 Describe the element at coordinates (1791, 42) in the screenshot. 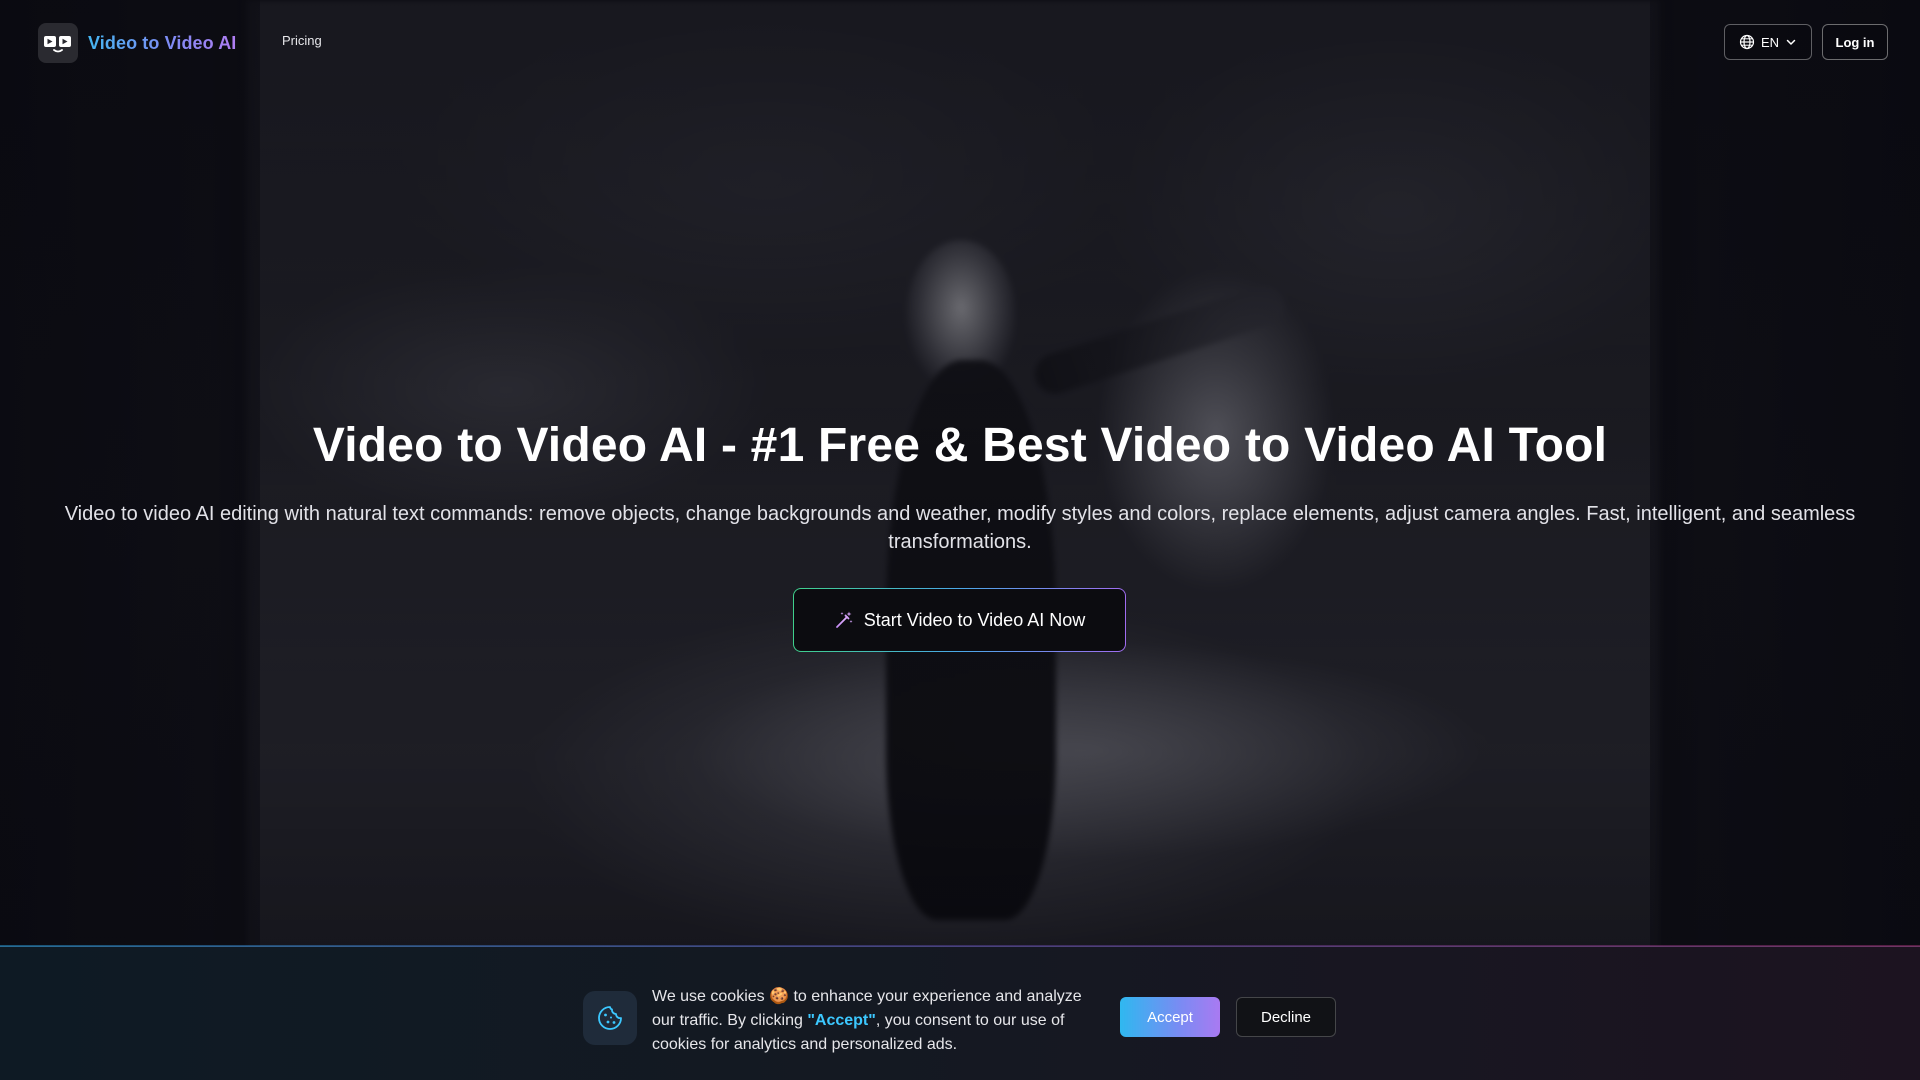

I see `chevron-down-icon` at that location.